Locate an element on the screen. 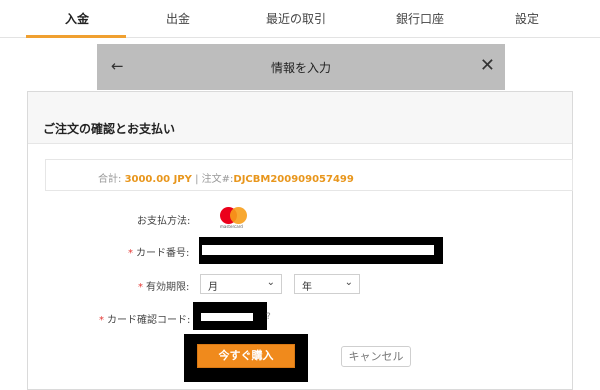 Image resolution: width=600 pixels, height=390 pixels. close-icon: ✕ is located at coordinates (487, 65).